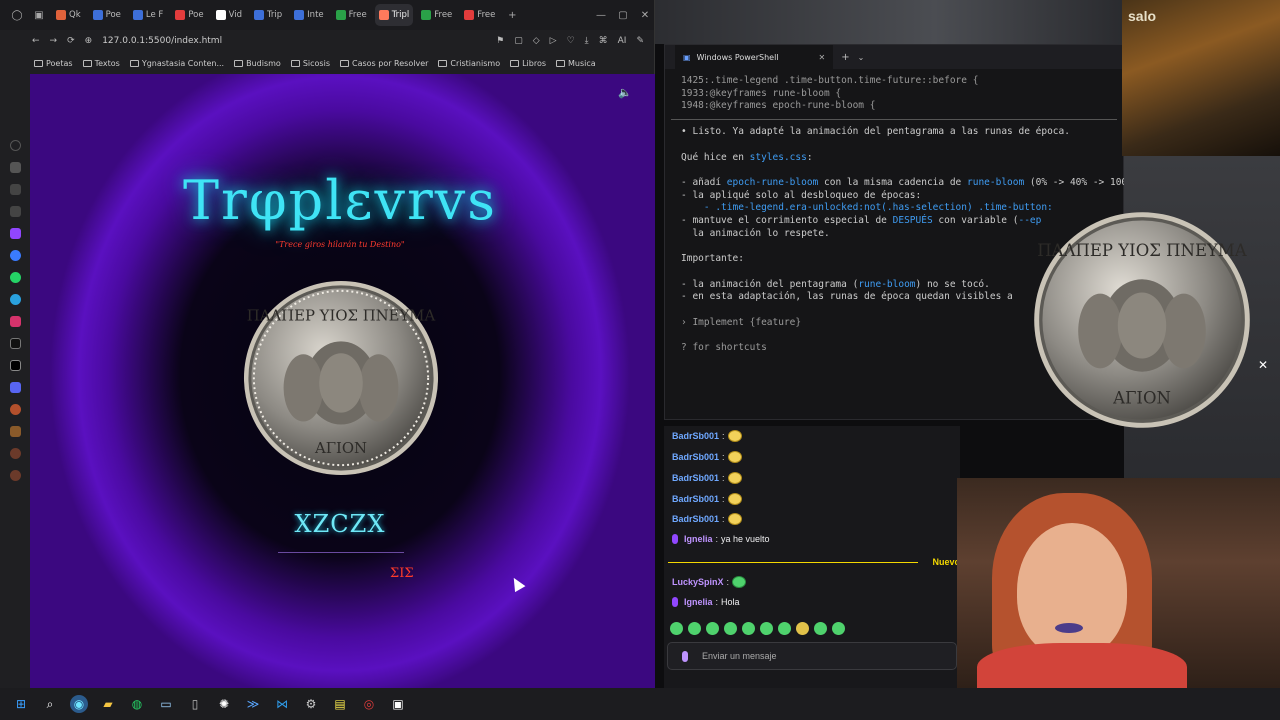  What do you see at coordinates (383, 63) in the screenshot?
I see `bookmark-folder: Casos por Resolver` at bounding box center [383, 63].